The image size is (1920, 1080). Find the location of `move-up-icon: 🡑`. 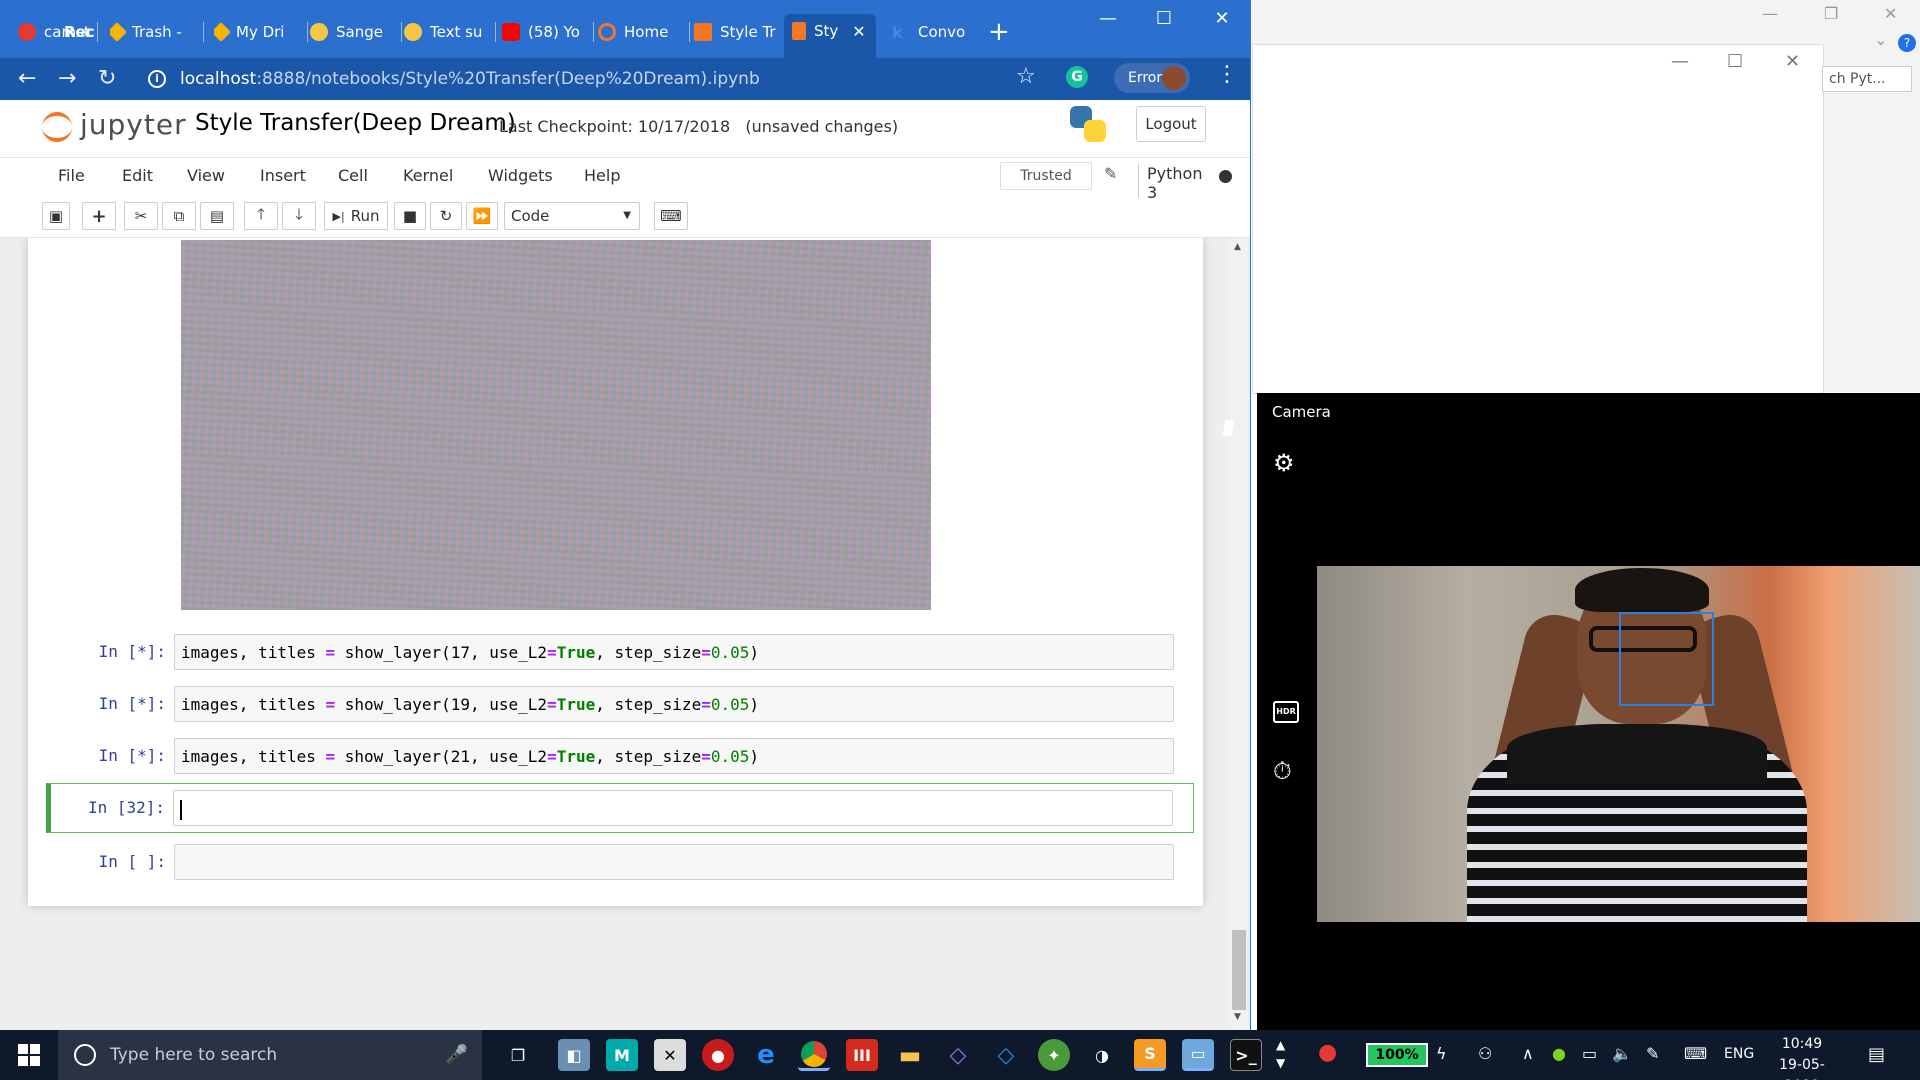

move-up-icon: 🡑 is located at coordinates (261, 216).